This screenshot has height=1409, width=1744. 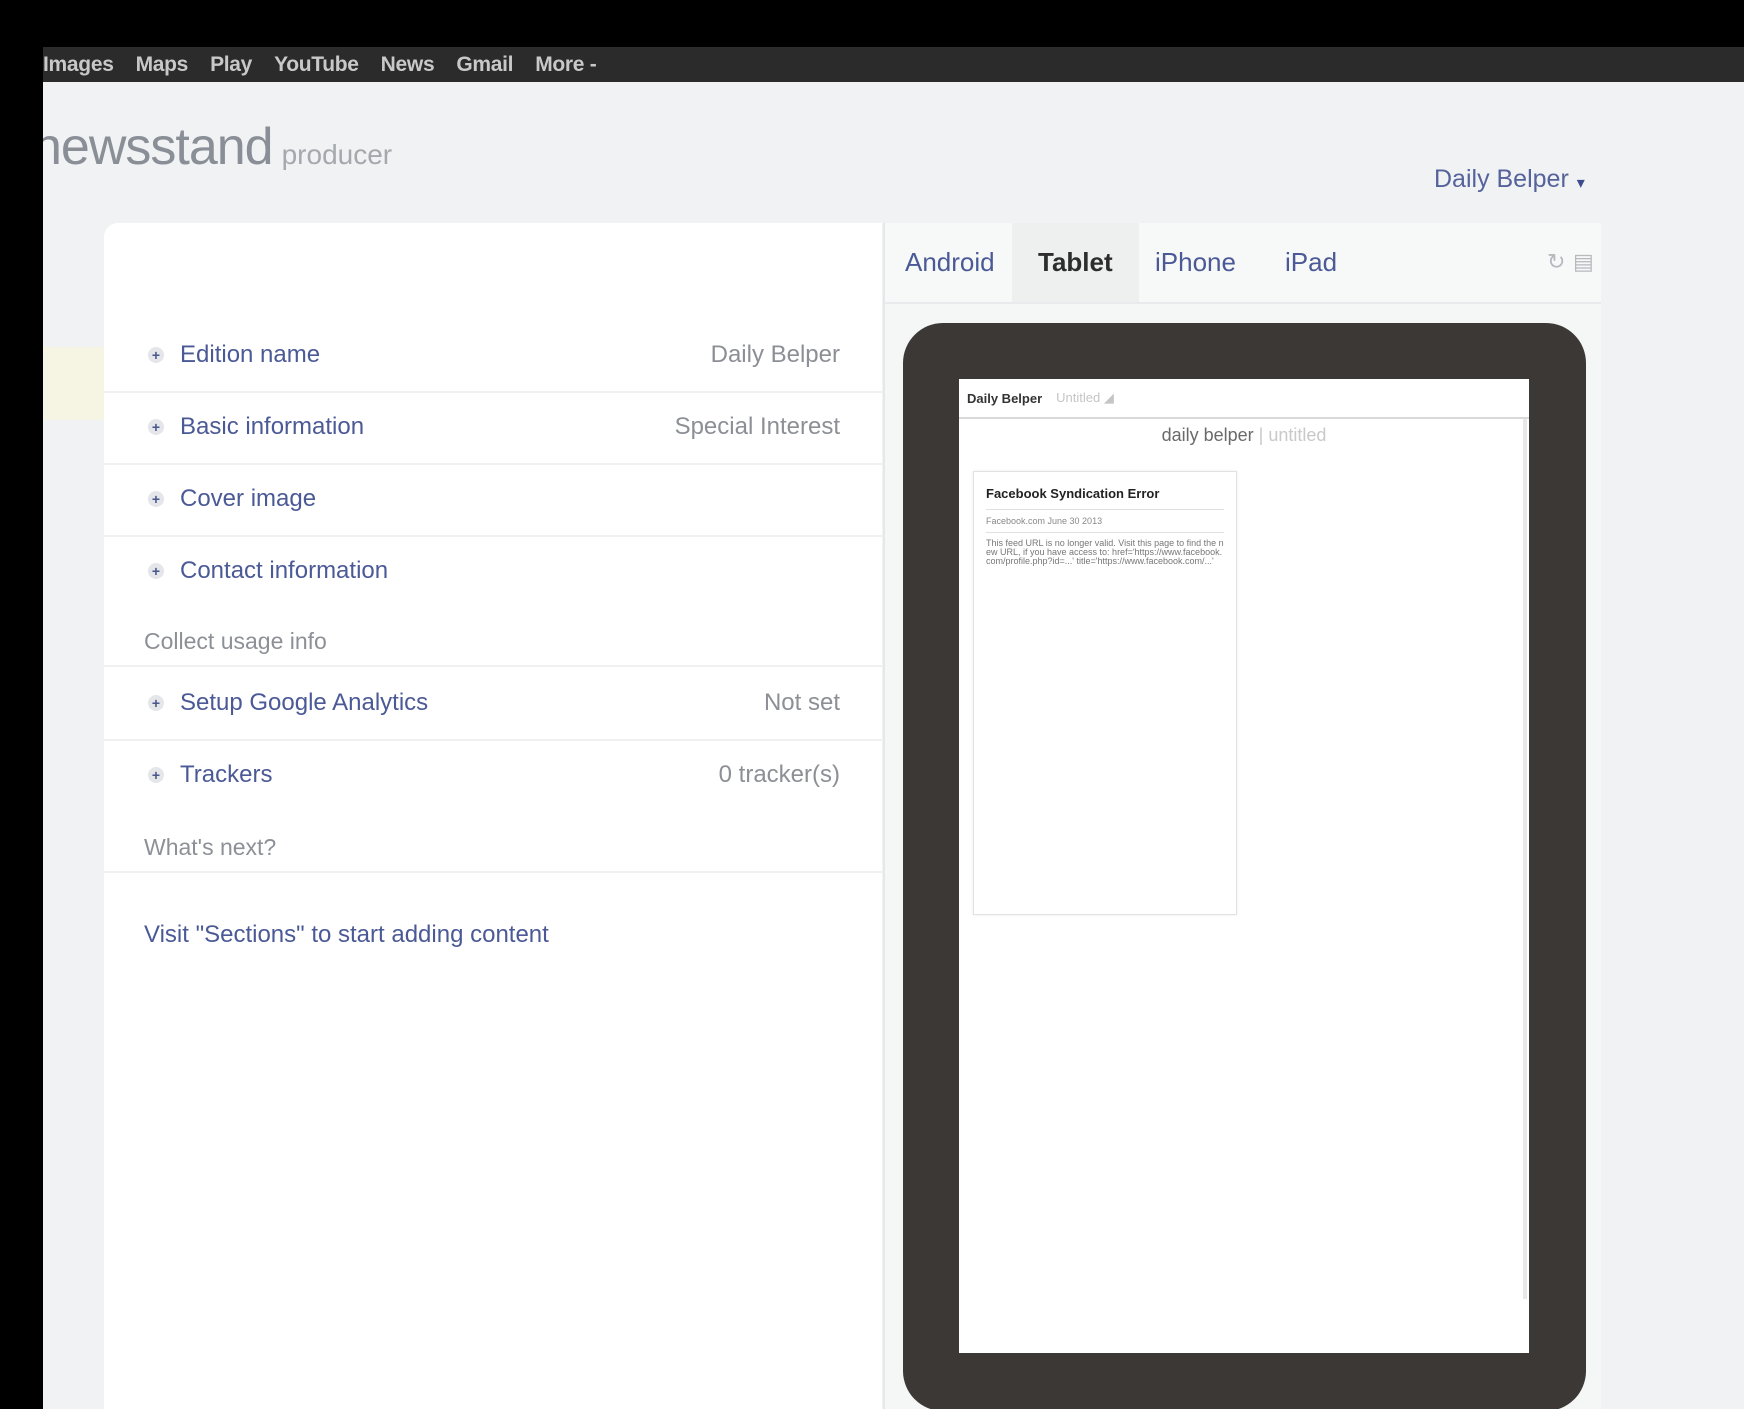 I want to click on row-label: Cover image, so click(x=248, y=498).